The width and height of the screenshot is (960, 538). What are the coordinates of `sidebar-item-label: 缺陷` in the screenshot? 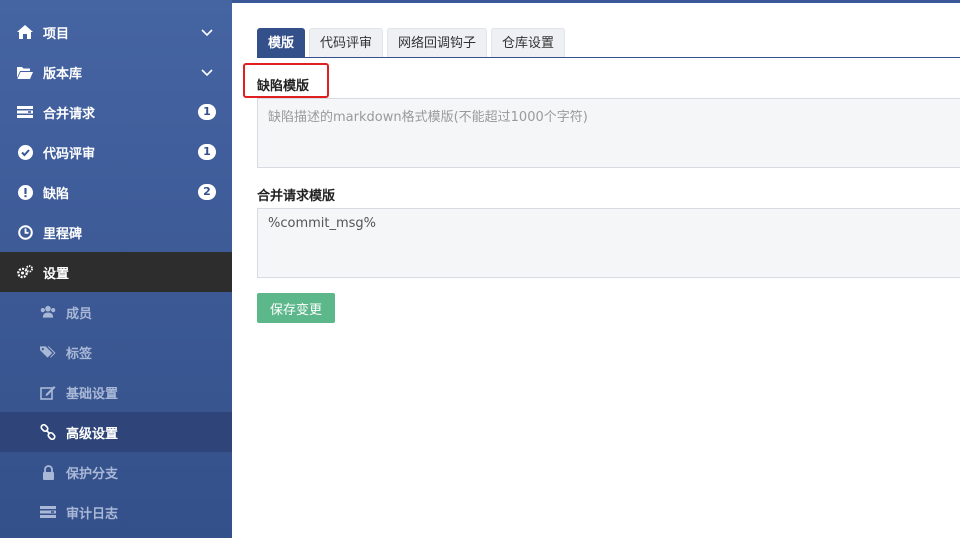 It's located at (56, 194).